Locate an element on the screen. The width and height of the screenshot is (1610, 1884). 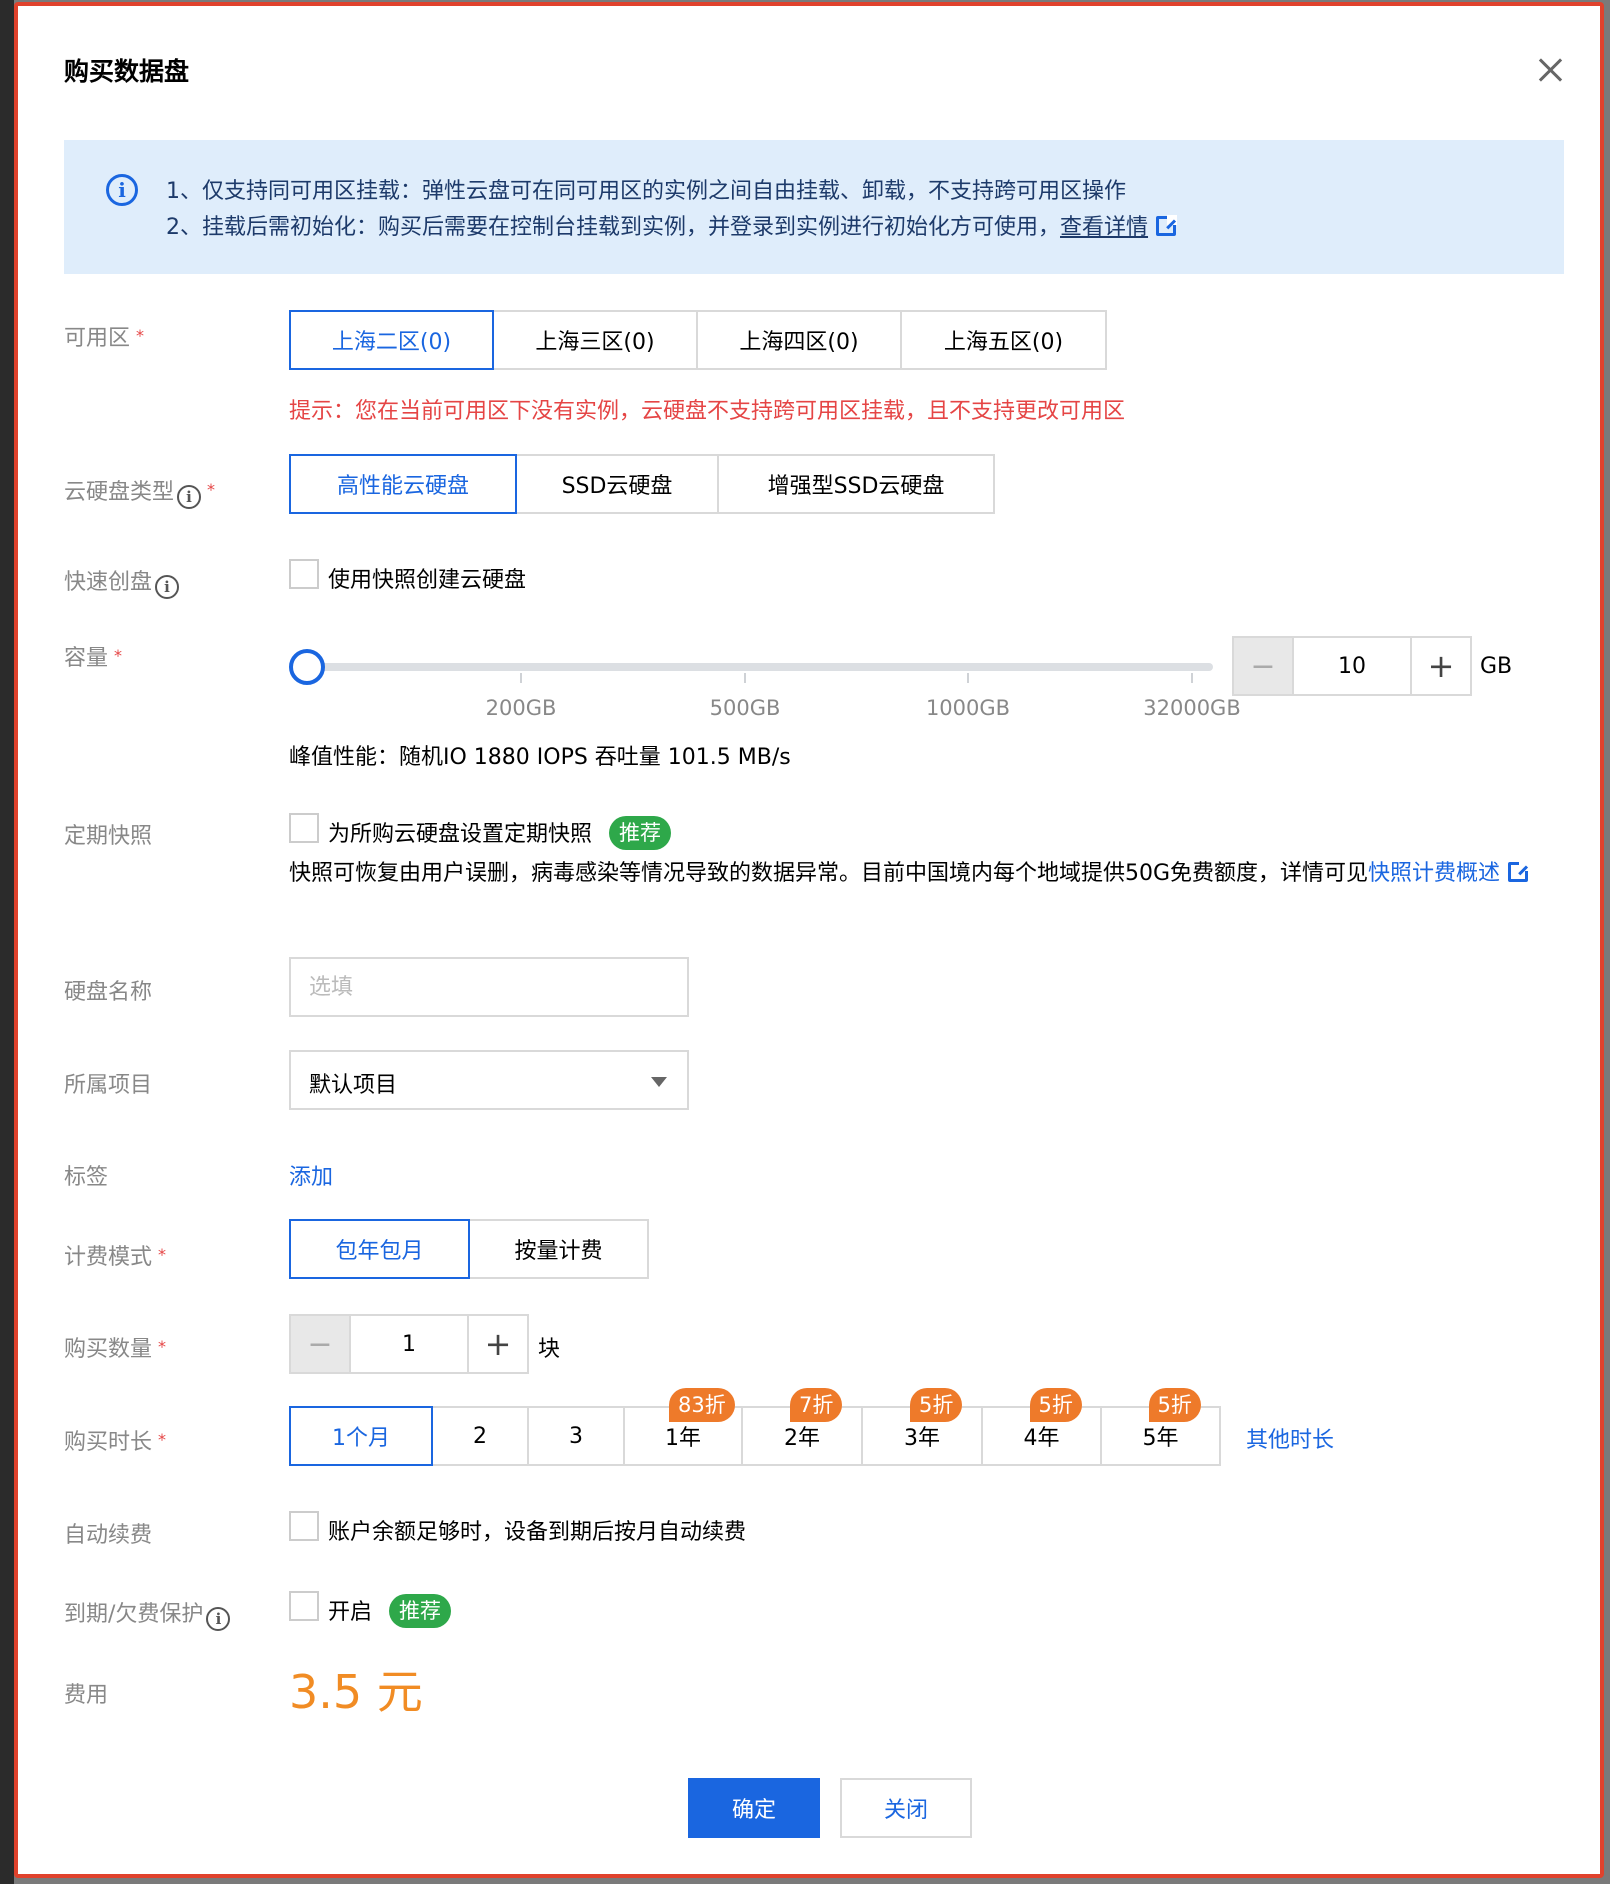
duration-option: 5年 5折 is located at coordinates (1160, 1427).